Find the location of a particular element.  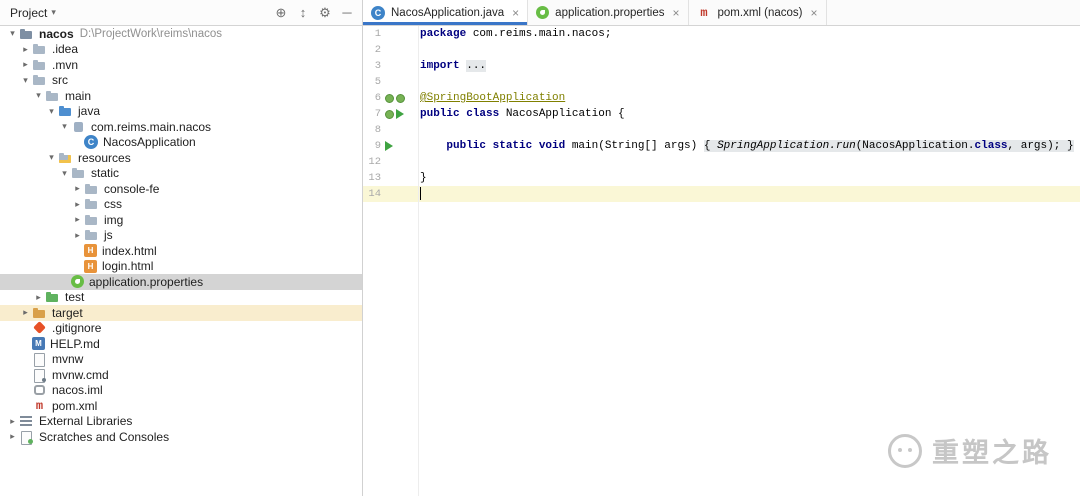

tree-item-index-html: Hindex.html is located at coordinates (181, 251).